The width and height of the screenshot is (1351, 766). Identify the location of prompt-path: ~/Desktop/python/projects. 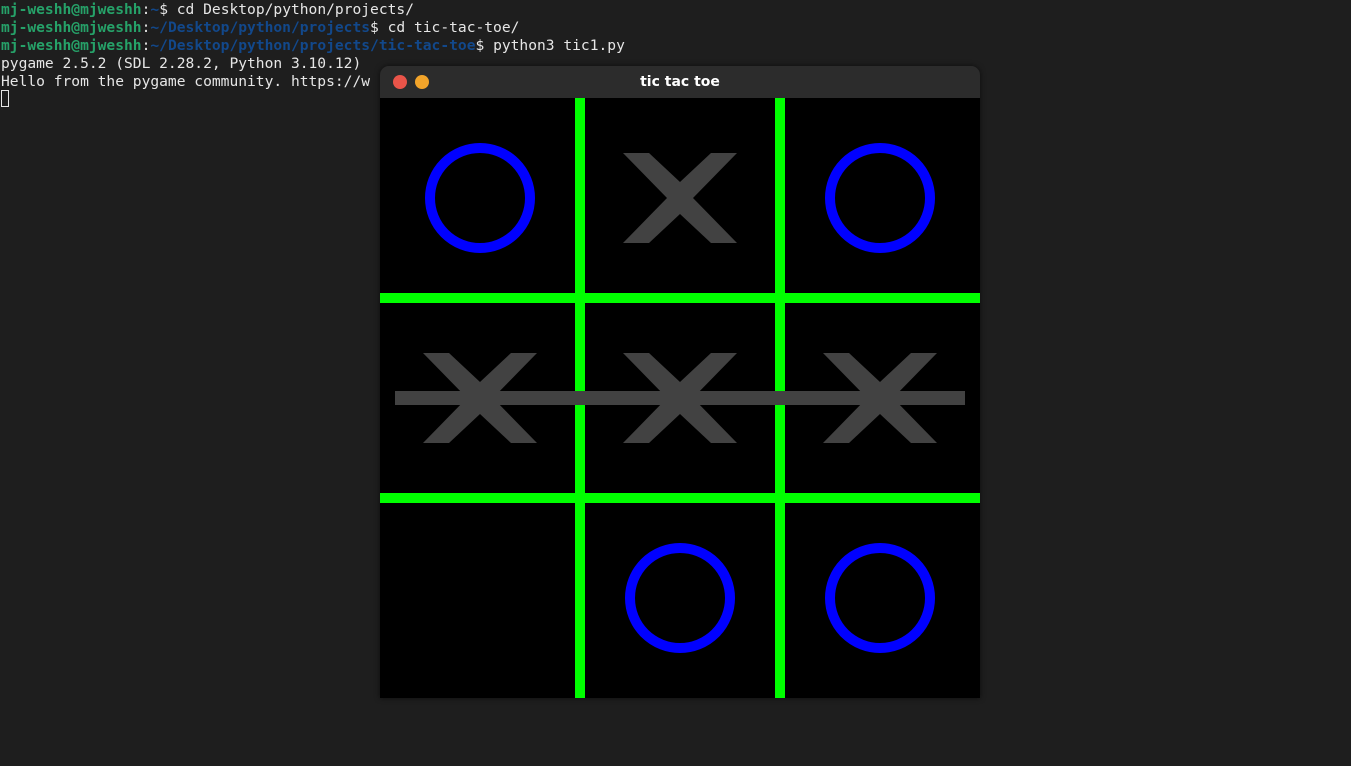
(260, 27).